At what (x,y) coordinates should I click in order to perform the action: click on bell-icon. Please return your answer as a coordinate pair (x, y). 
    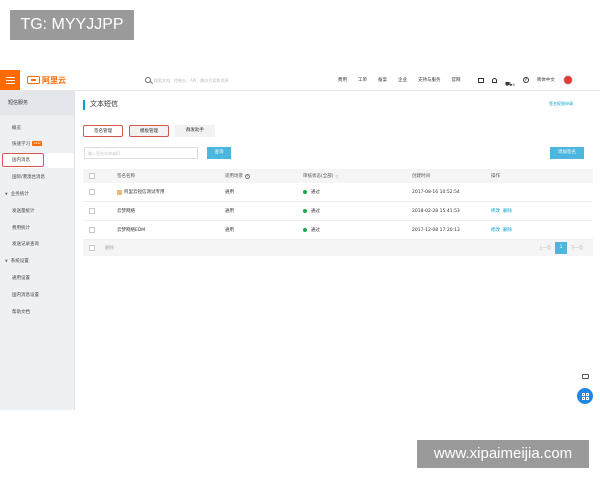
    Looking at the image, I should click on (494, 80).